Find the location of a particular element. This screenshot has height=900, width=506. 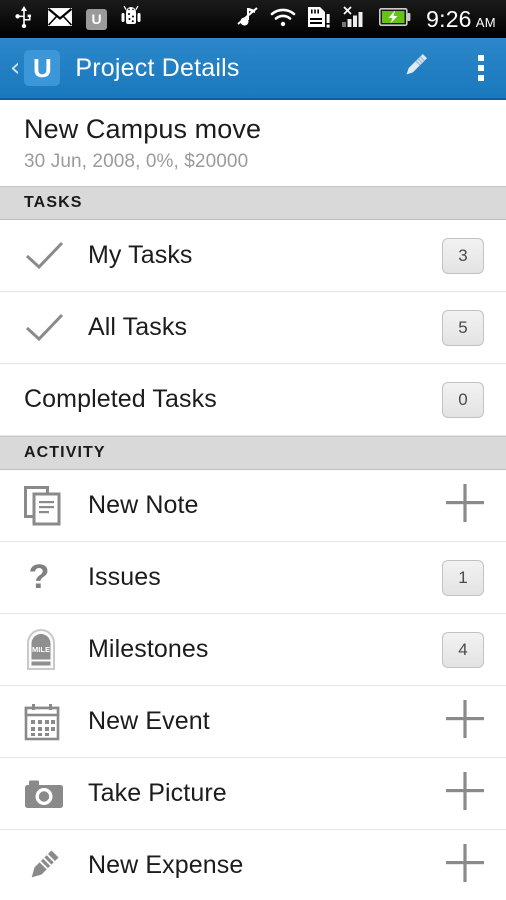

count-badge: 5 is located at coordinates (463, 327).